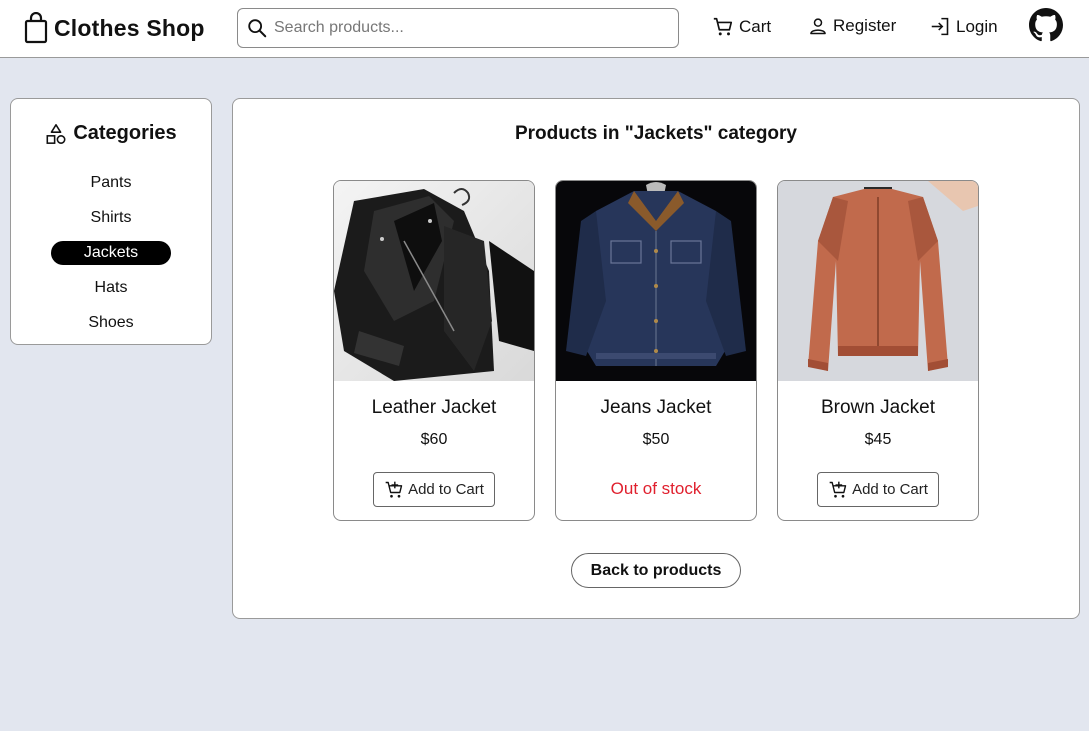 The width and height of the screenshot is (1089, 731). Describe the element at coordinates (129, 27) in the screenshot. I see `brand-title: Clothes Shop` at that location.